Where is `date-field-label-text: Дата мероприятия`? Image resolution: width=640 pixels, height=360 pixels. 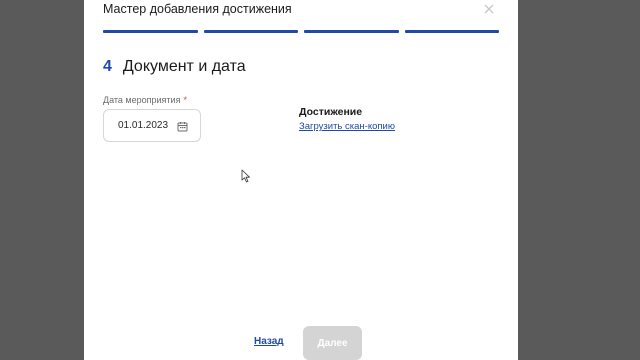 date-field-label-text: Дата мероприятия is located at coordinates (142, 100).